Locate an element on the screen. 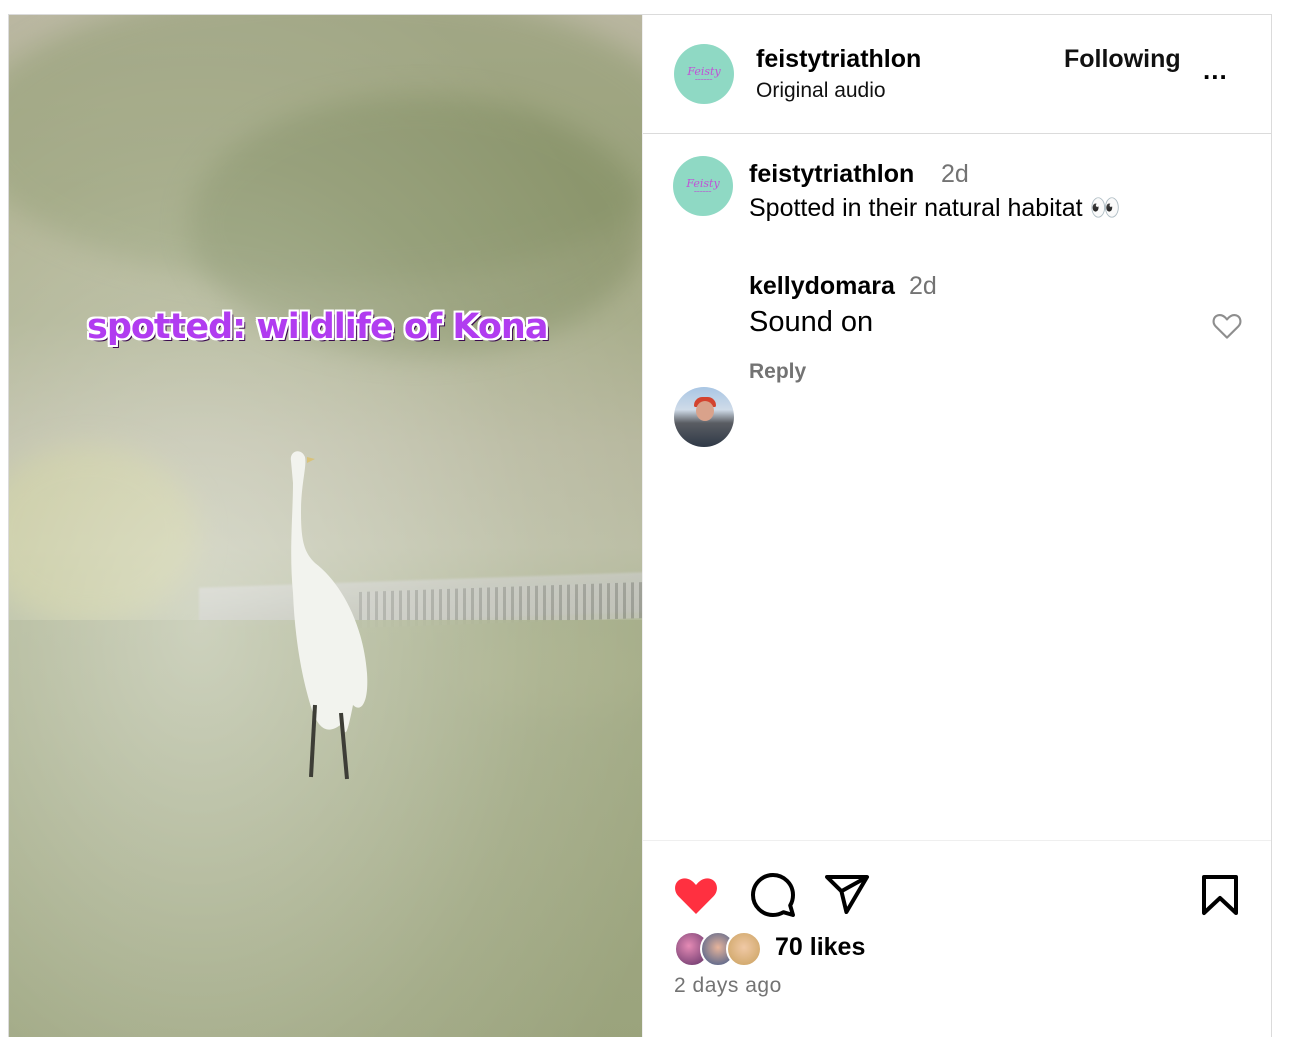 Image resolution: width=1300 pixels, height=1037 pixels. comment-time: 2d is located at coordinates (923, 286).